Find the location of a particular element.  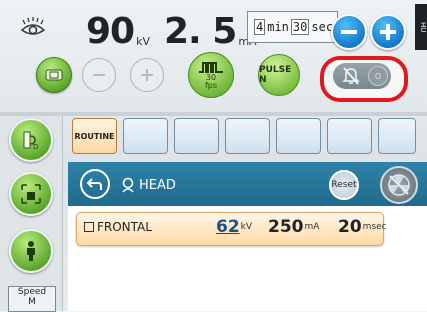

toggle-knob-label: O is located at coordinates (378, 76).